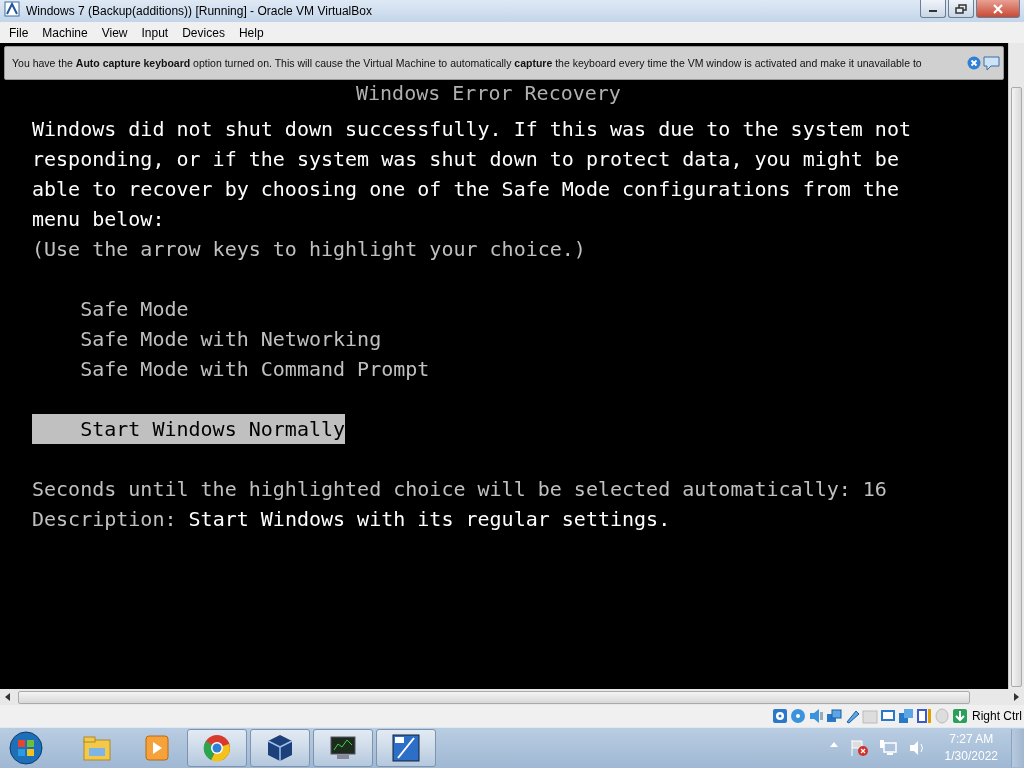 This screenshot has width=1024, height=768. What do you see at coordinates (19, 32) in the screenshot?
I see `menu-item: File` at bounding box center [19, 32].